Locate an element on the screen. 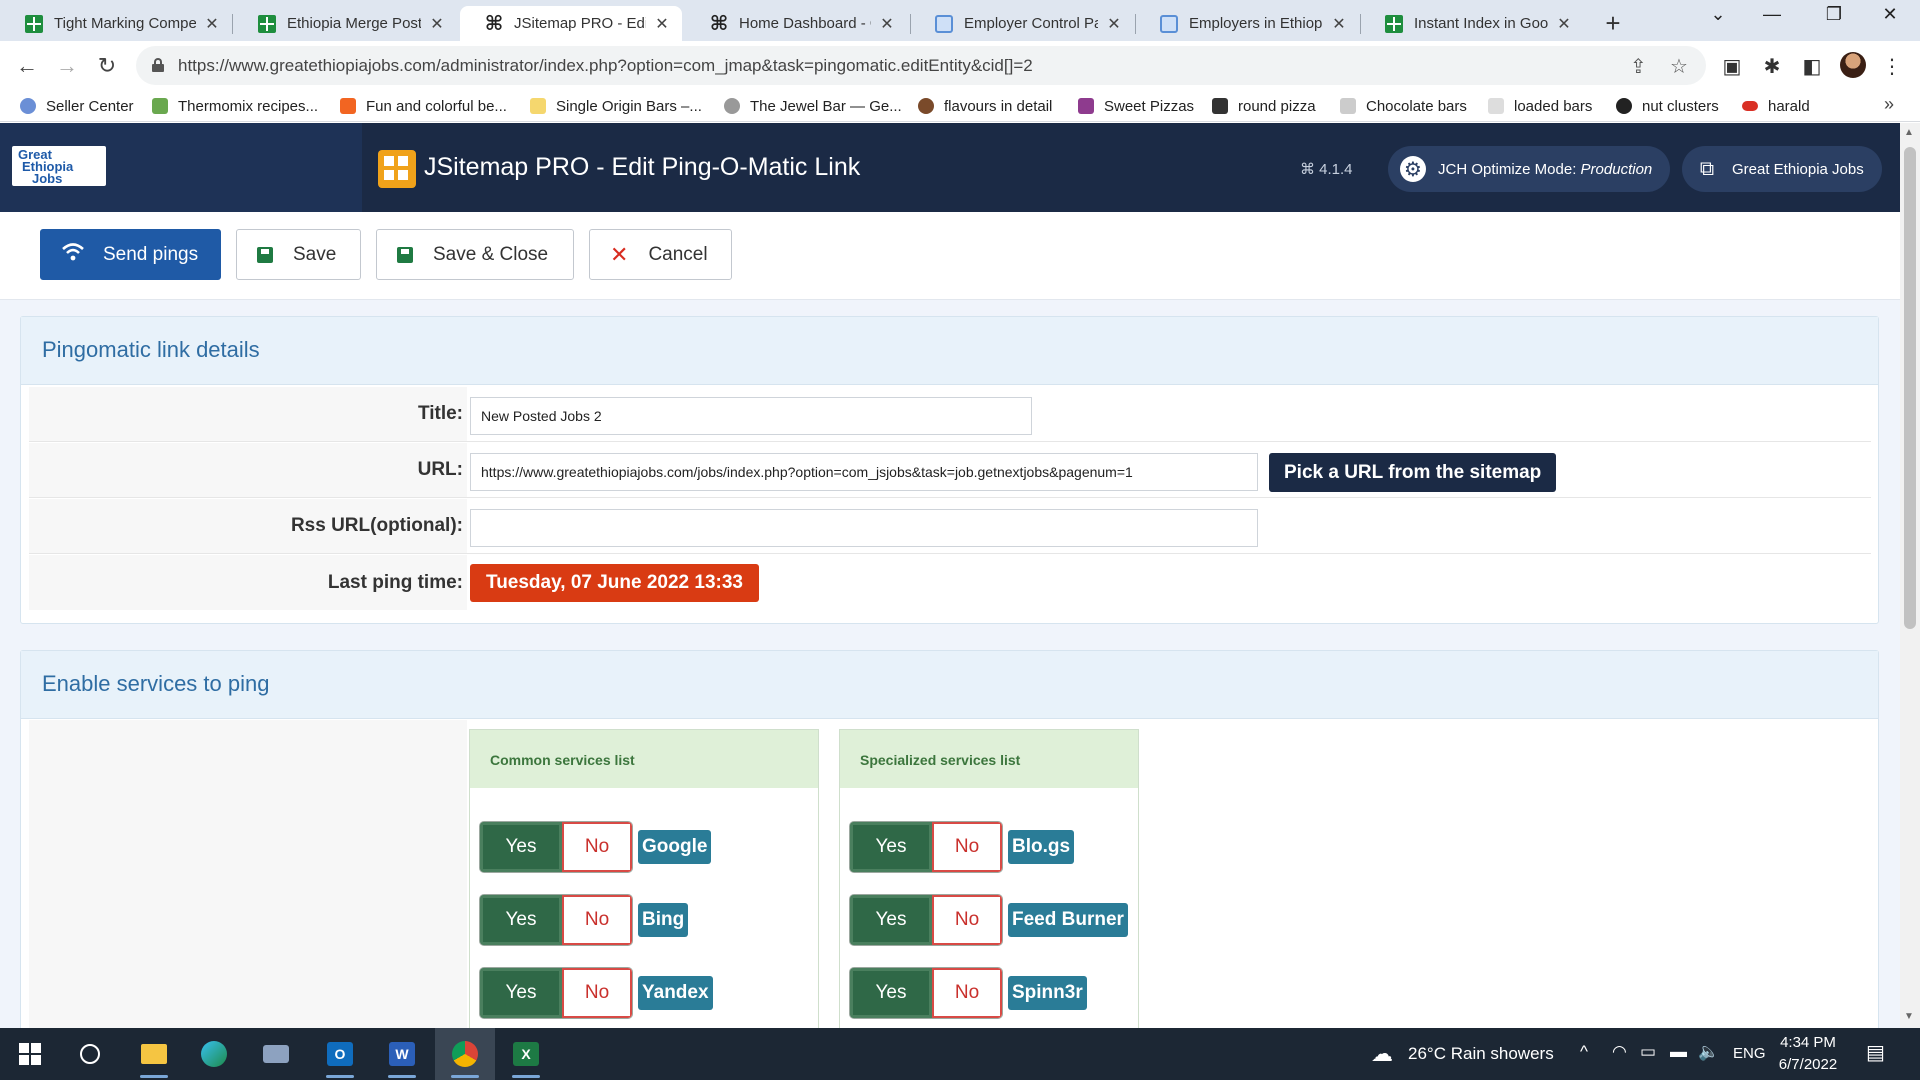 Image resolution: width=1920 pixels, height=1080 pixels. bookmark-item: nut clusters is located at coordinates (1667, 106).